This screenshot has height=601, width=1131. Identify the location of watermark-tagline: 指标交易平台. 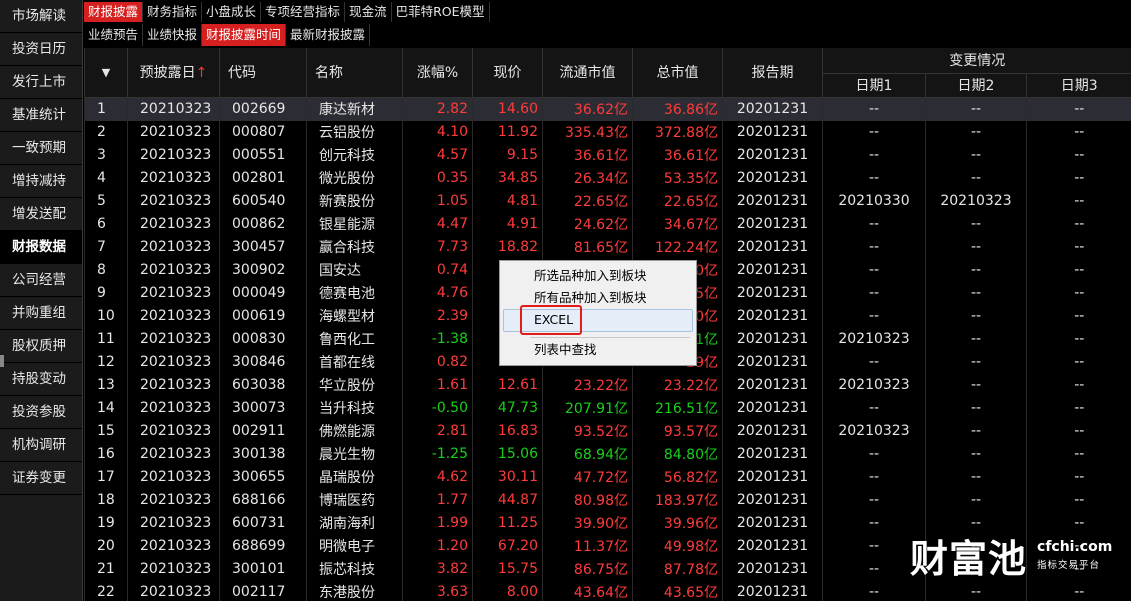
(1069, 565).